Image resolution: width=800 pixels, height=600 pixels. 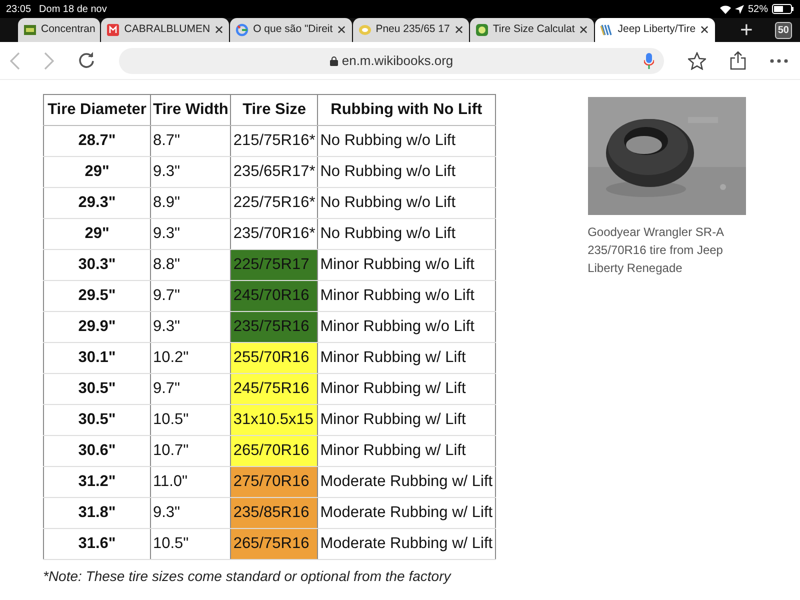 What do you see at coordinates (725, 9) in the screenshot?
I see `wifi-icon` at bounding box center [725, 9].